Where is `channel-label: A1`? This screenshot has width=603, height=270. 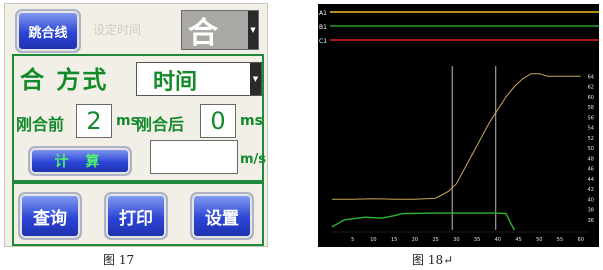 channel-label: A1 is located at coordinates (323, 13).